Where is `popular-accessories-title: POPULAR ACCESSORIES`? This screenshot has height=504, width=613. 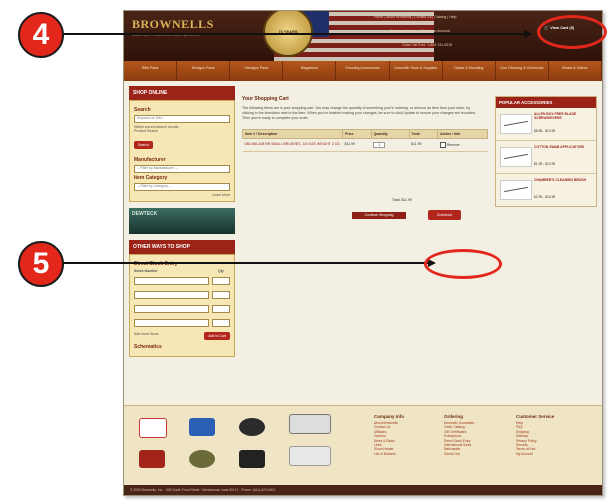 popular-accessories-title: POPULAR ACCESSORIES is located at coordinates (546, 102).